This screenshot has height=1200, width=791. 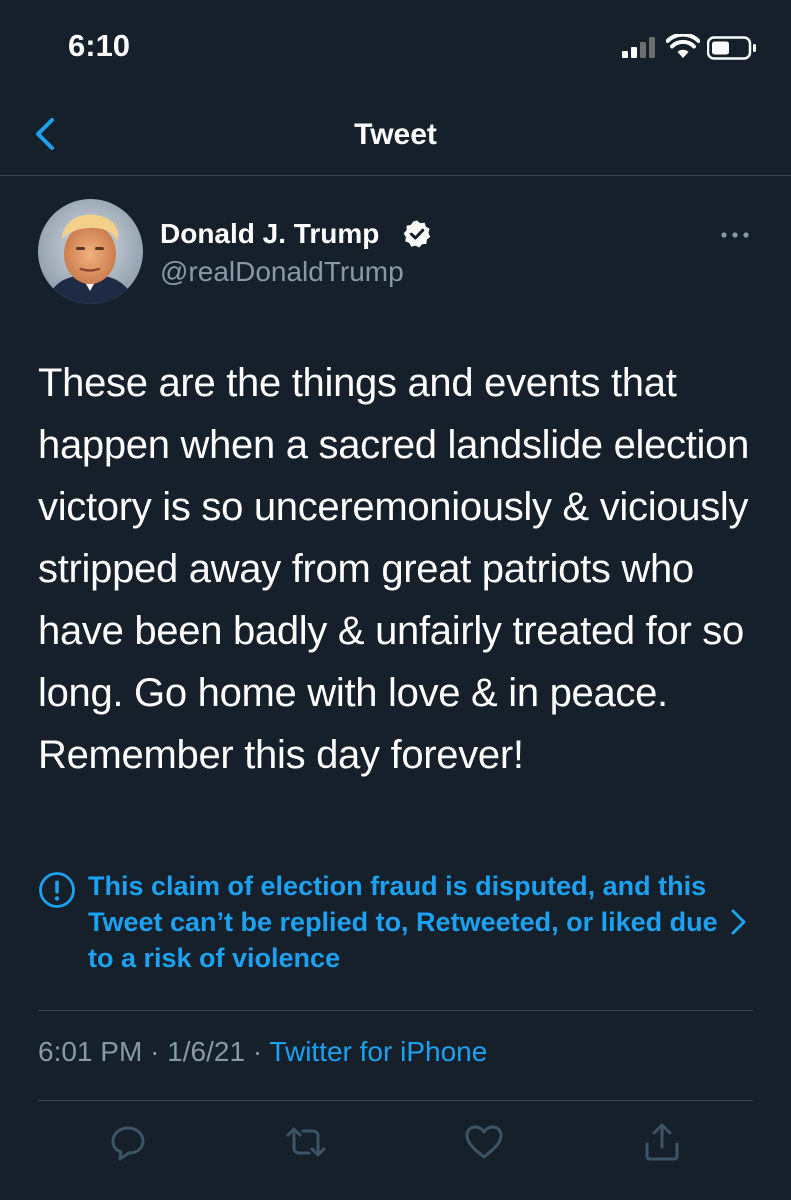 What do you see at coordinates (90, 1051) in the screenshot?
I see `tweet-time: 6:01 PM` at bounding box center [90, 1051].